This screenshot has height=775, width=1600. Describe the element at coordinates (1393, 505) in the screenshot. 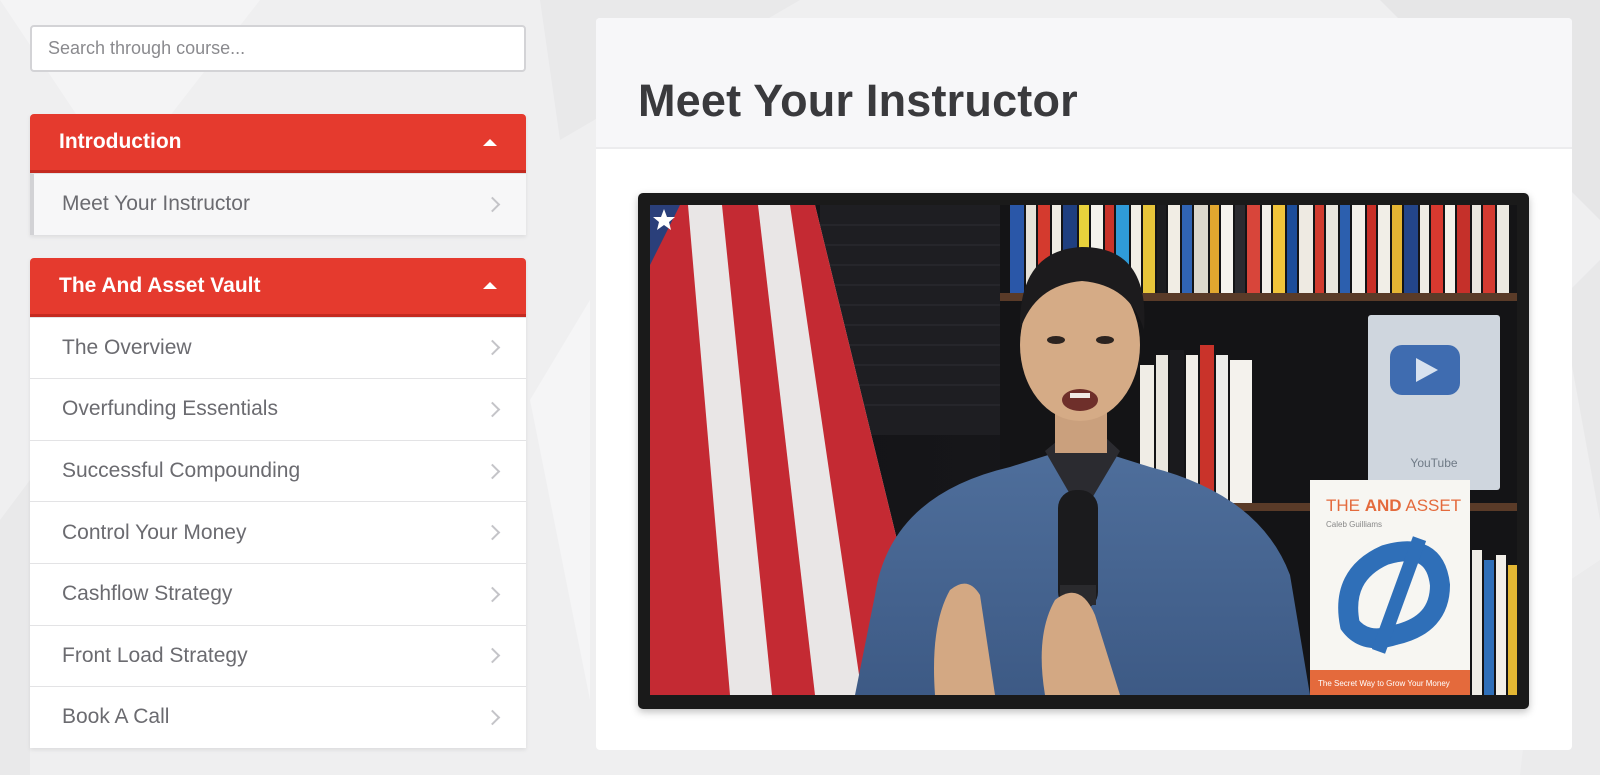

I see `svg-text: THE AND ASSET` at that location.